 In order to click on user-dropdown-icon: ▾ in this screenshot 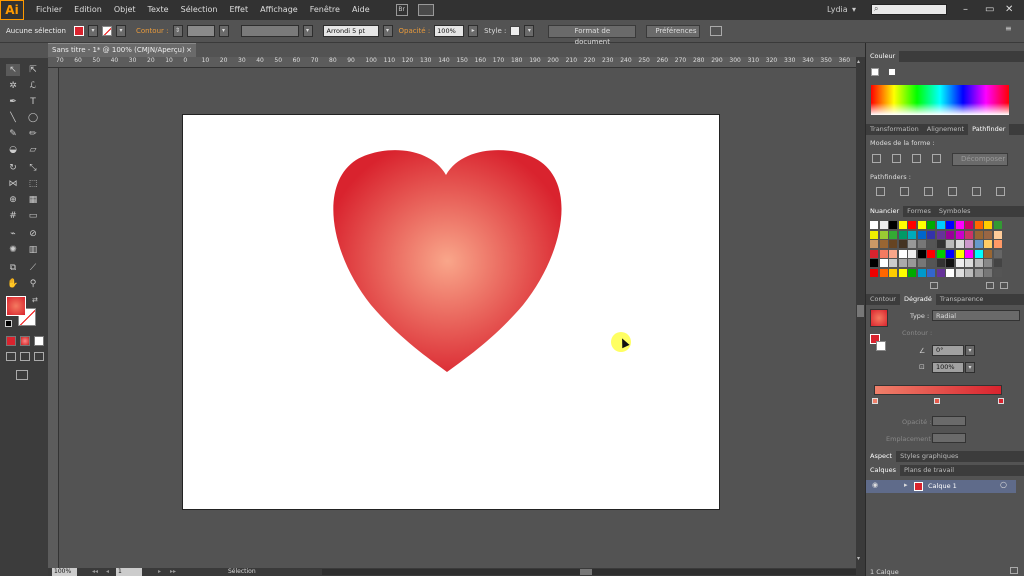, I will do `click(854, 10)`.